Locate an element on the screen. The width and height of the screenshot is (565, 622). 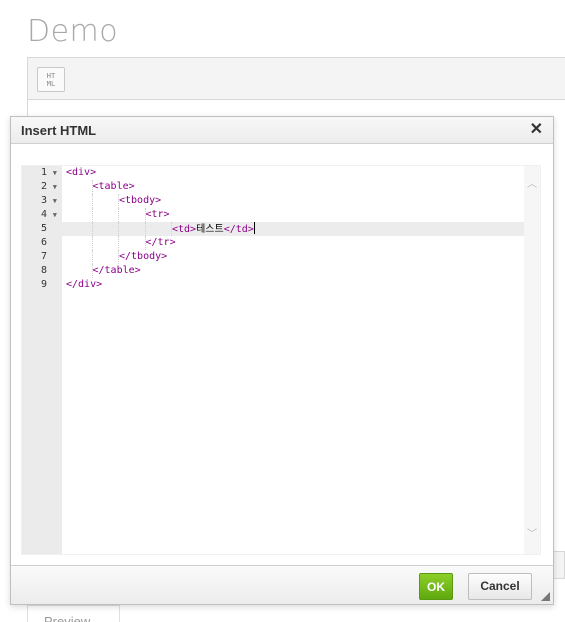
html-tag-token: </td> is located at coordinates (238, 229).